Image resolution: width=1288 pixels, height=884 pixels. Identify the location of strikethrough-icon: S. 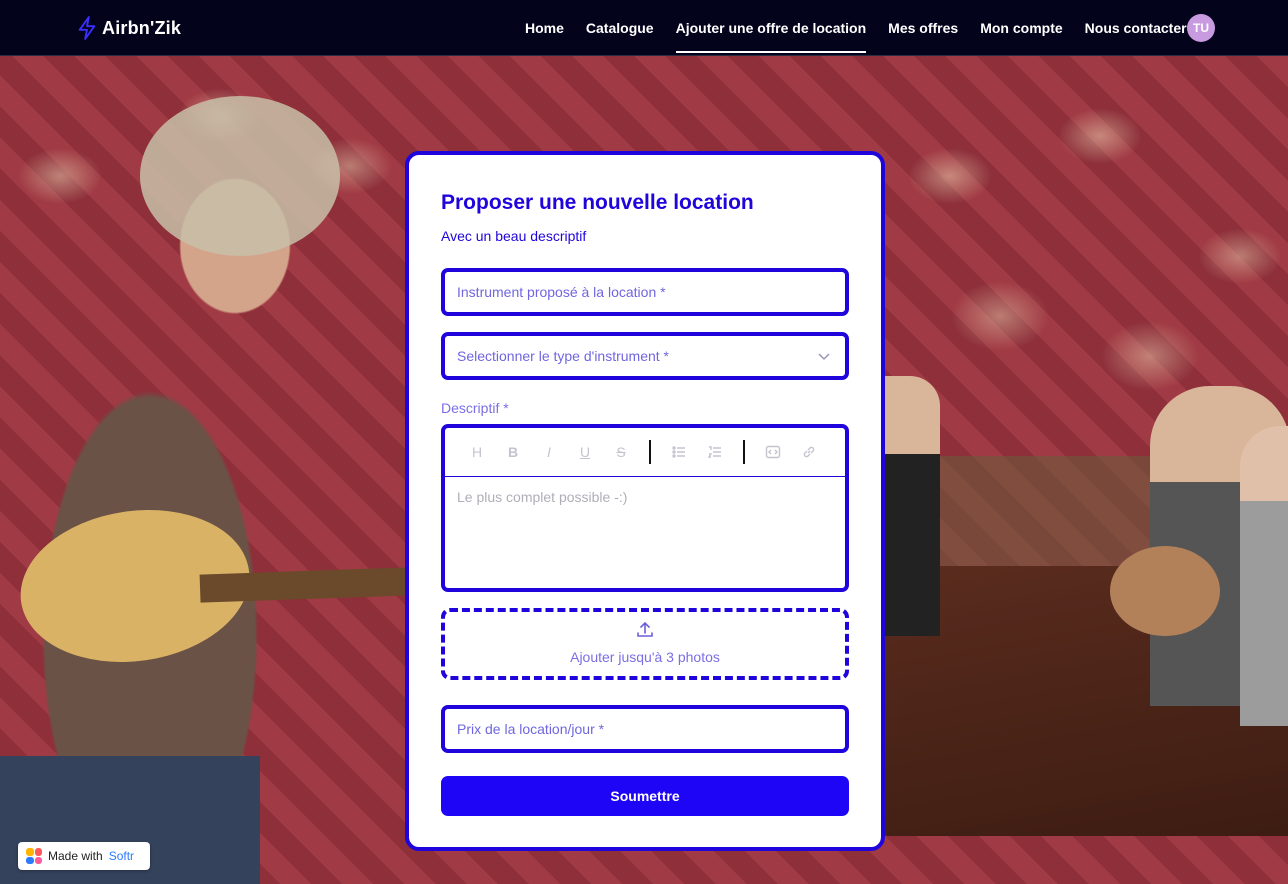
(621, 452).